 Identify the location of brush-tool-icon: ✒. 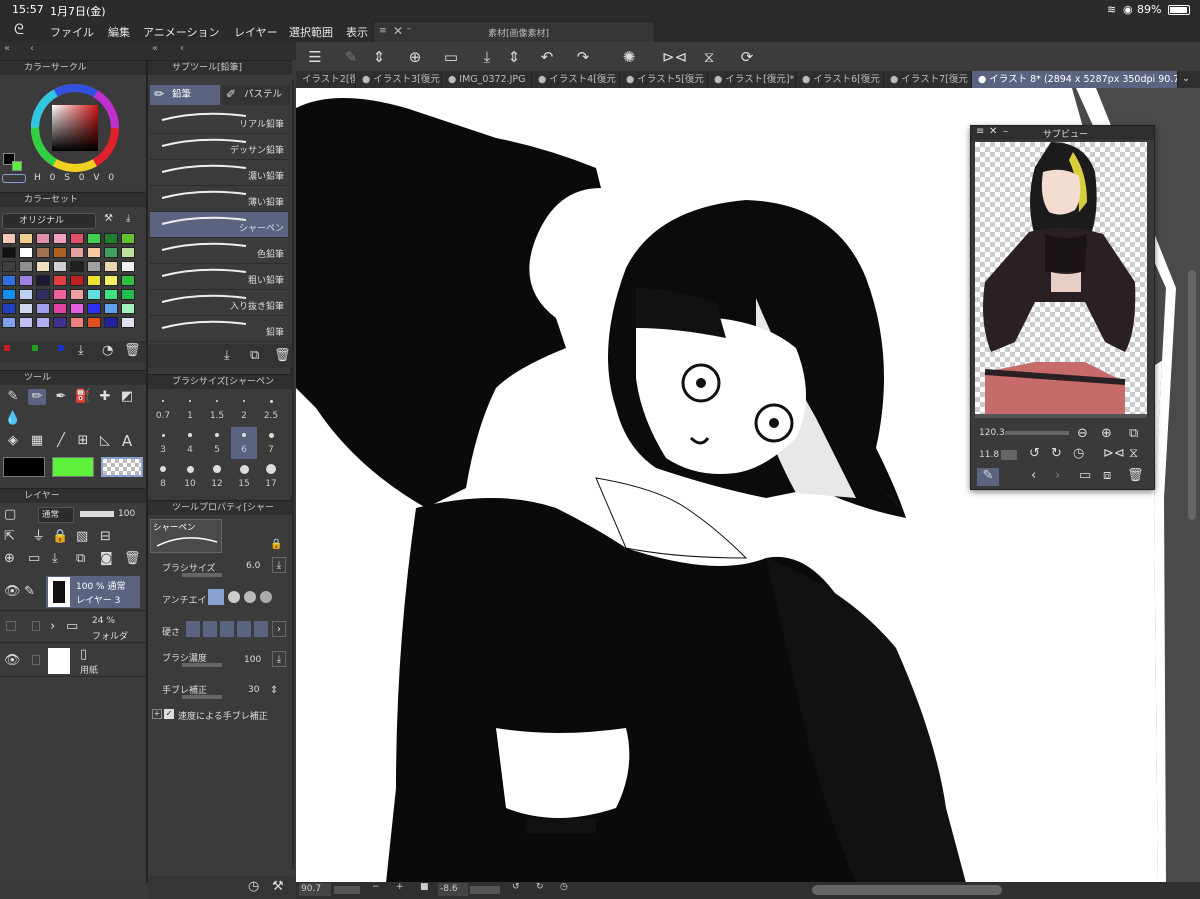
(61, 397).